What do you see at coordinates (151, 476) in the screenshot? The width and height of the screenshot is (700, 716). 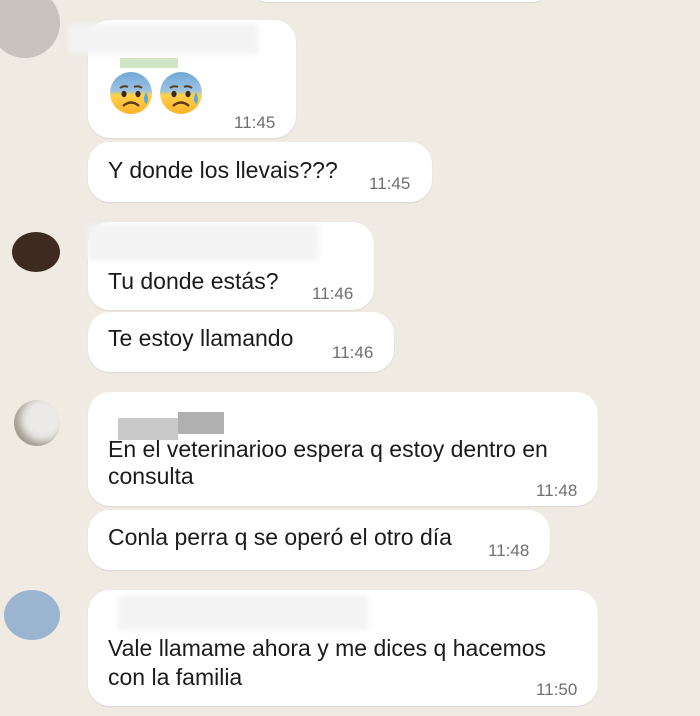 I see `message-text-line: consulta` at bounding box center [151, 476].